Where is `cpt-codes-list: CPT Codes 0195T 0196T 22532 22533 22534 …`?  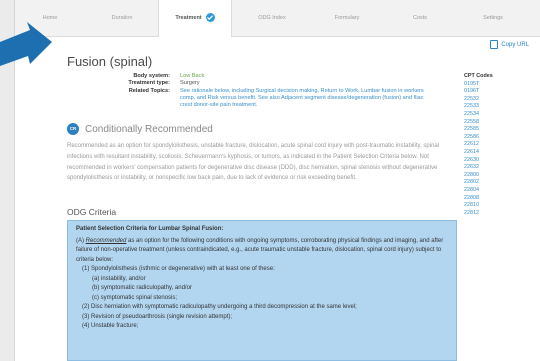
cpt-codes-list: CPT Codes 0195T 0196T 22532 22533 22534 … is located at coordinates (478, 145).